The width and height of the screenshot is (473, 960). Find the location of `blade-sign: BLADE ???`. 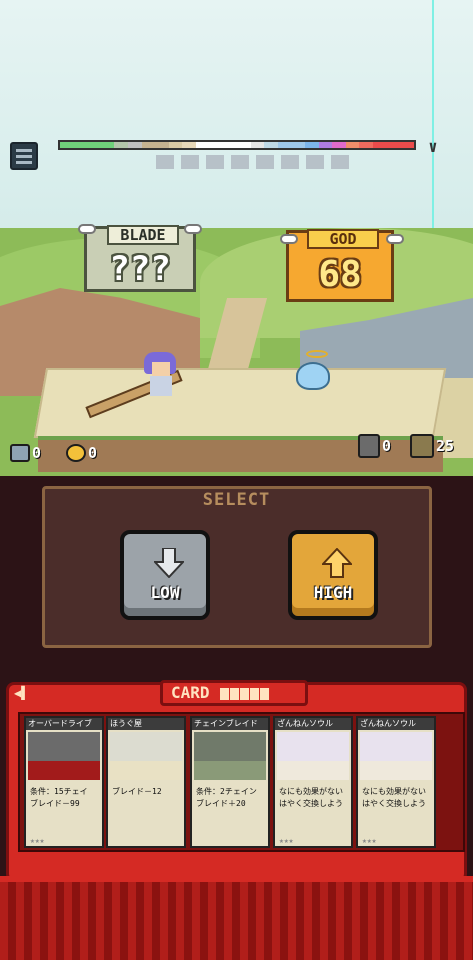

blade-sign: BLADE ??? is located at coordinates (140, 258).